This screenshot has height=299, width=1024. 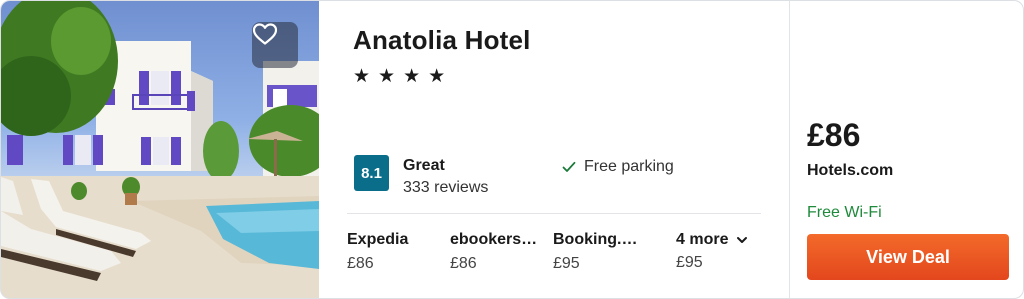 What do you see at coordinates (399, 77) in the screenshot?
I see `star-rating: ★ ★ ★ ★` at bounding box center [399, 77].